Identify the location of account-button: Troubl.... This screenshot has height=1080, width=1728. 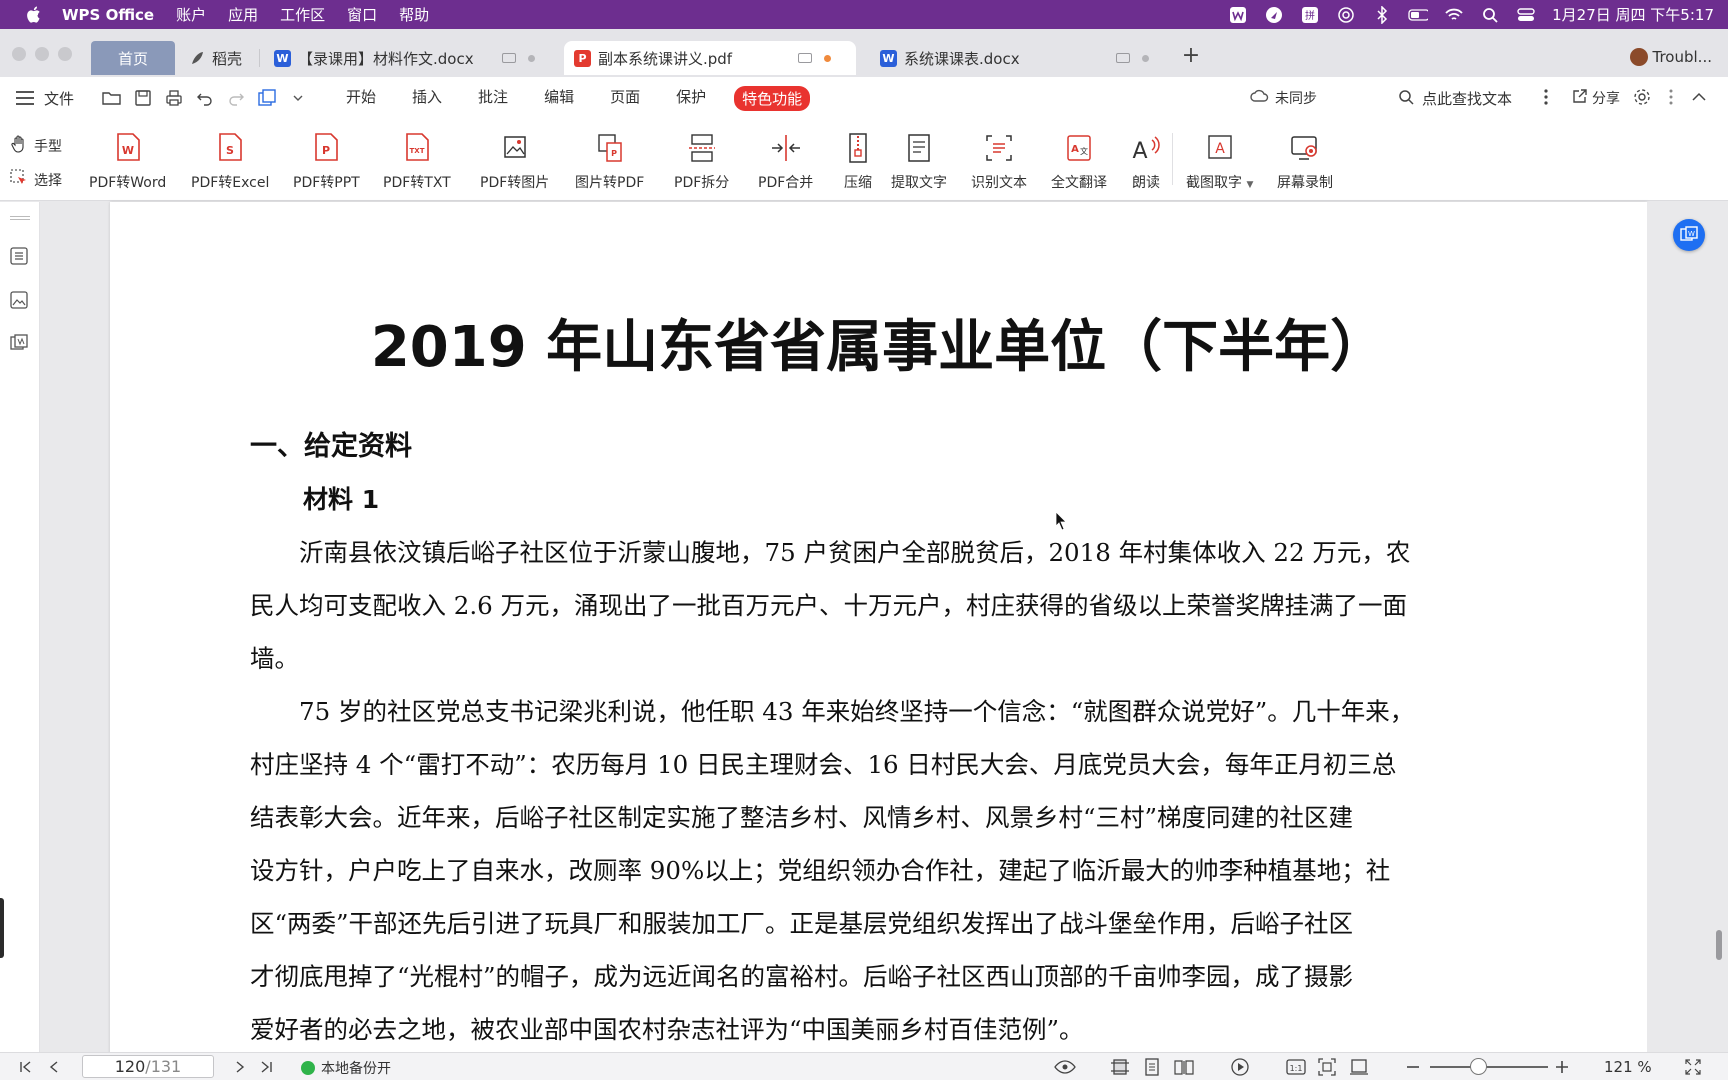
(1670, 57).